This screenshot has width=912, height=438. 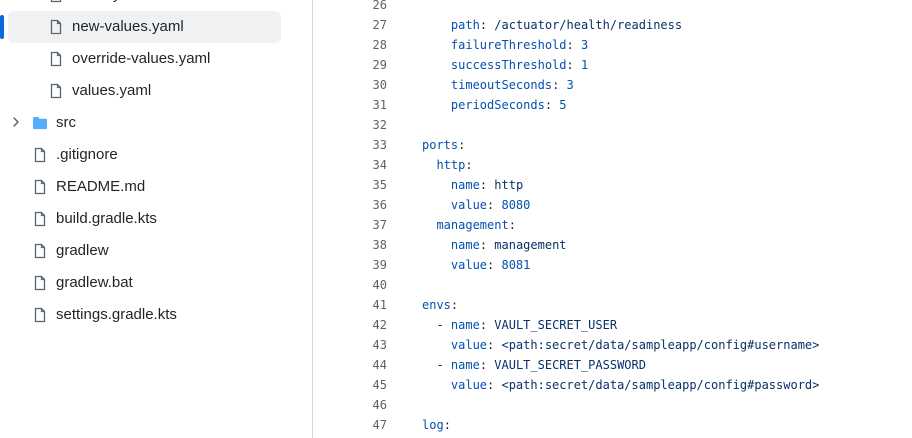 What do you see at coordinates (144, 155) in the screenshot?
I see `tree-file: .gitignore` at bounding box center [144, 155].